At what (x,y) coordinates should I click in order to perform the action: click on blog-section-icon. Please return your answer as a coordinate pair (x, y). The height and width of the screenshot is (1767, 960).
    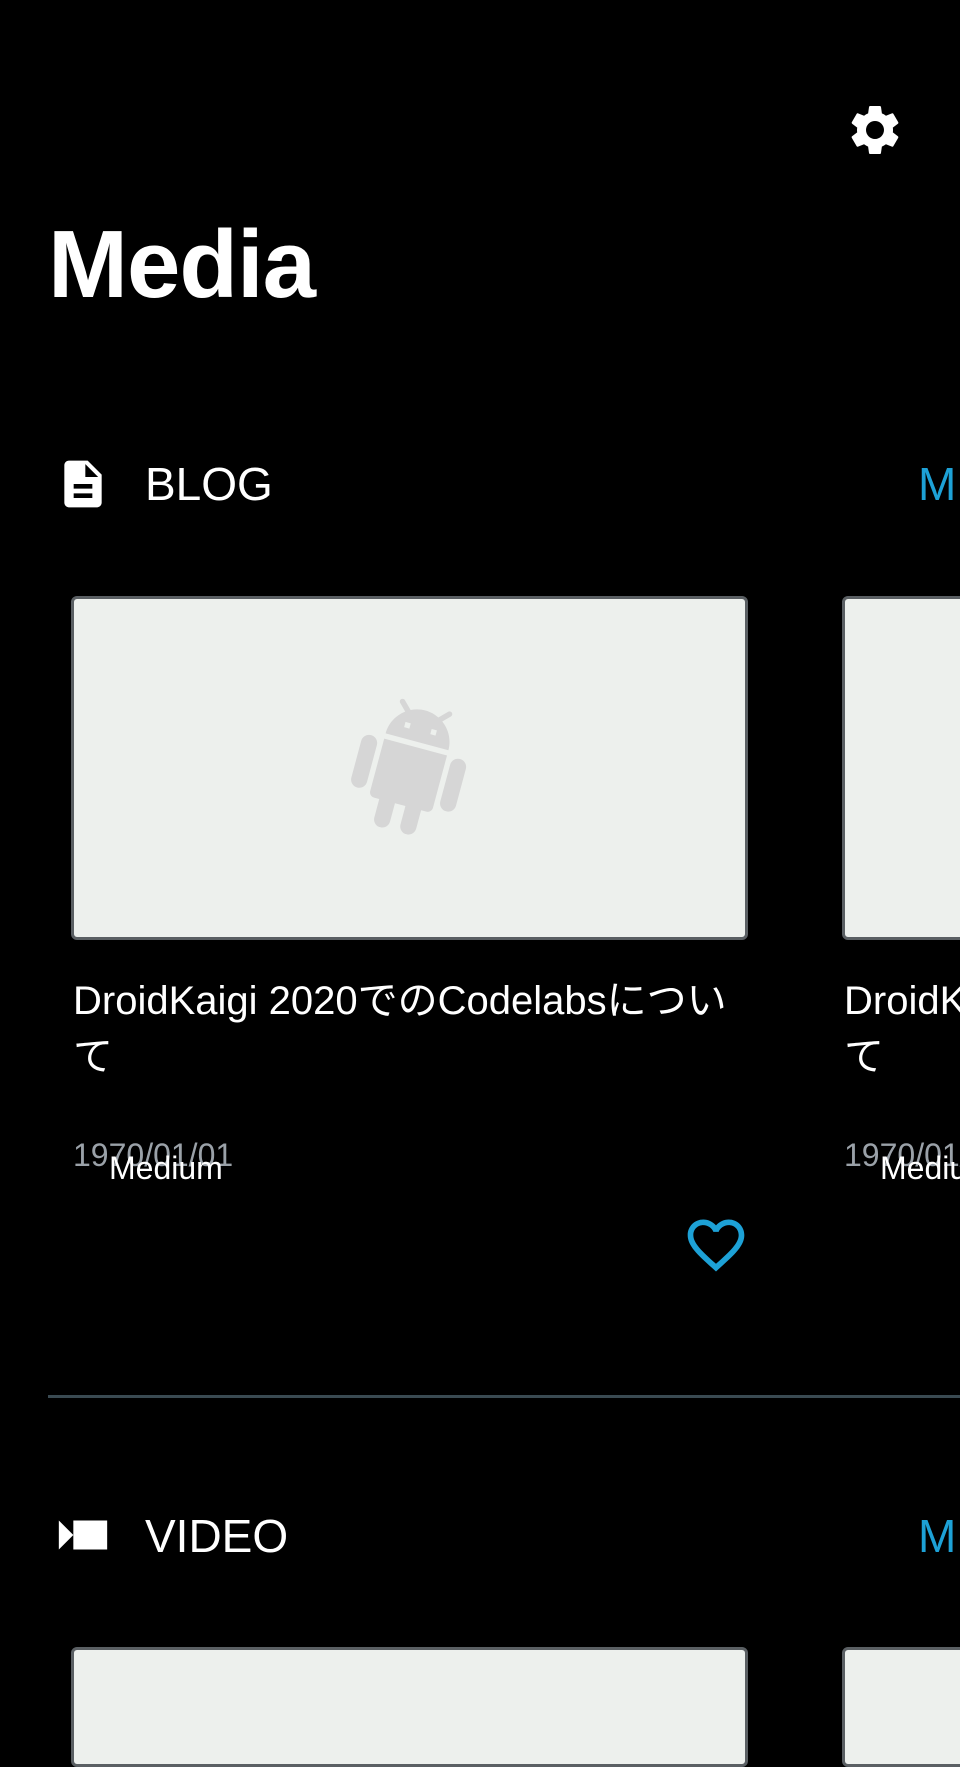
    Looking at the image, I should click on (83, 484).